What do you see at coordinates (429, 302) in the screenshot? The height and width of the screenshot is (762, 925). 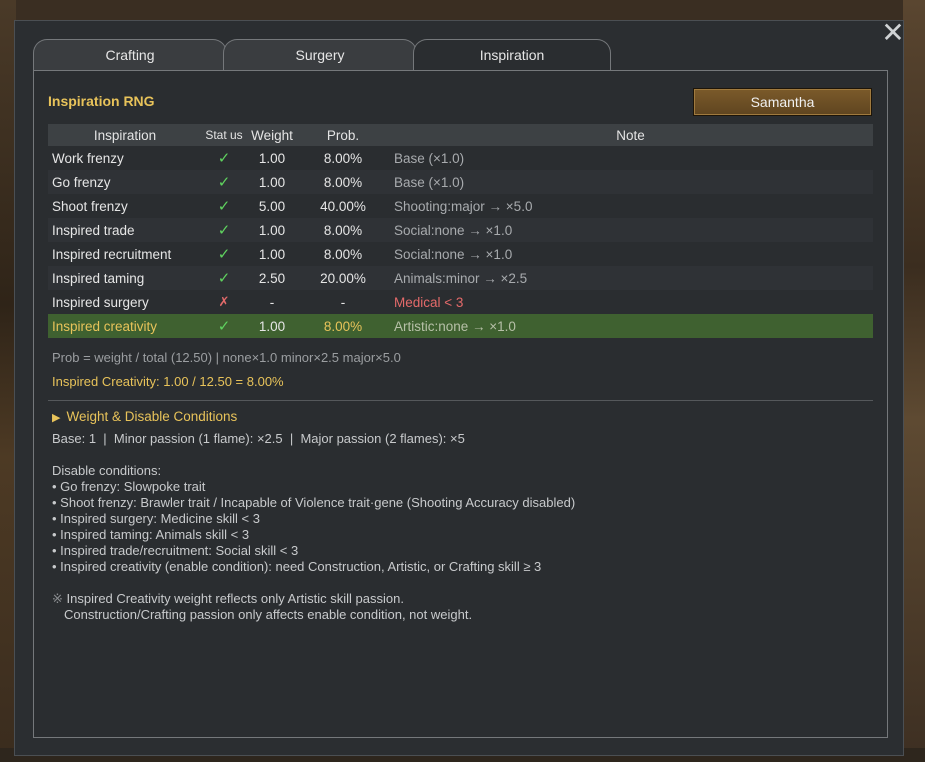 I see `row-note: Medical < 3` at bounding box center [429, 302].